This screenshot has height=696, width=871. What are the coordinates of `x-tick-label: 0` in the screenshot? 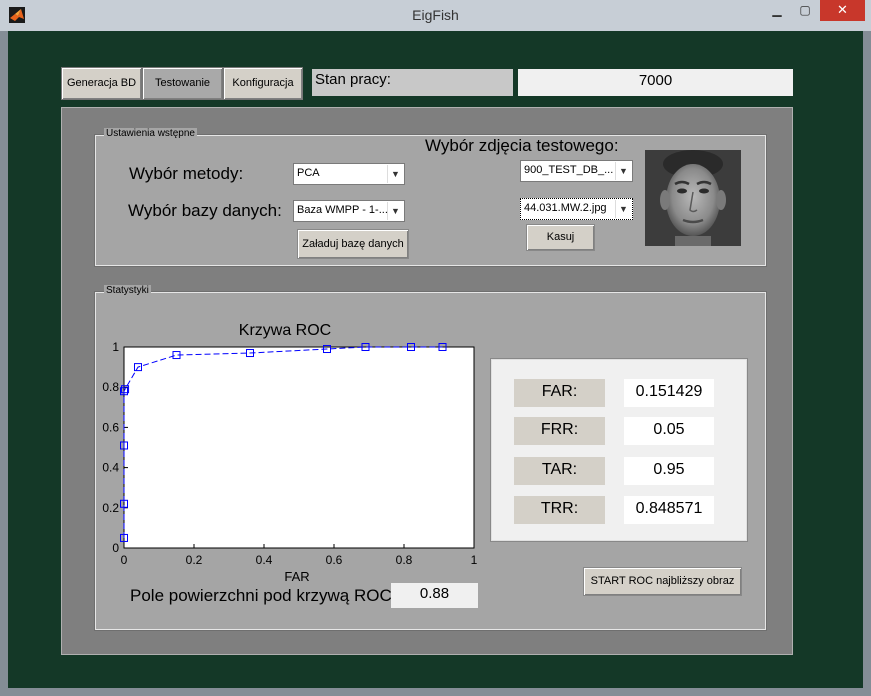 It's located at (124, 560).